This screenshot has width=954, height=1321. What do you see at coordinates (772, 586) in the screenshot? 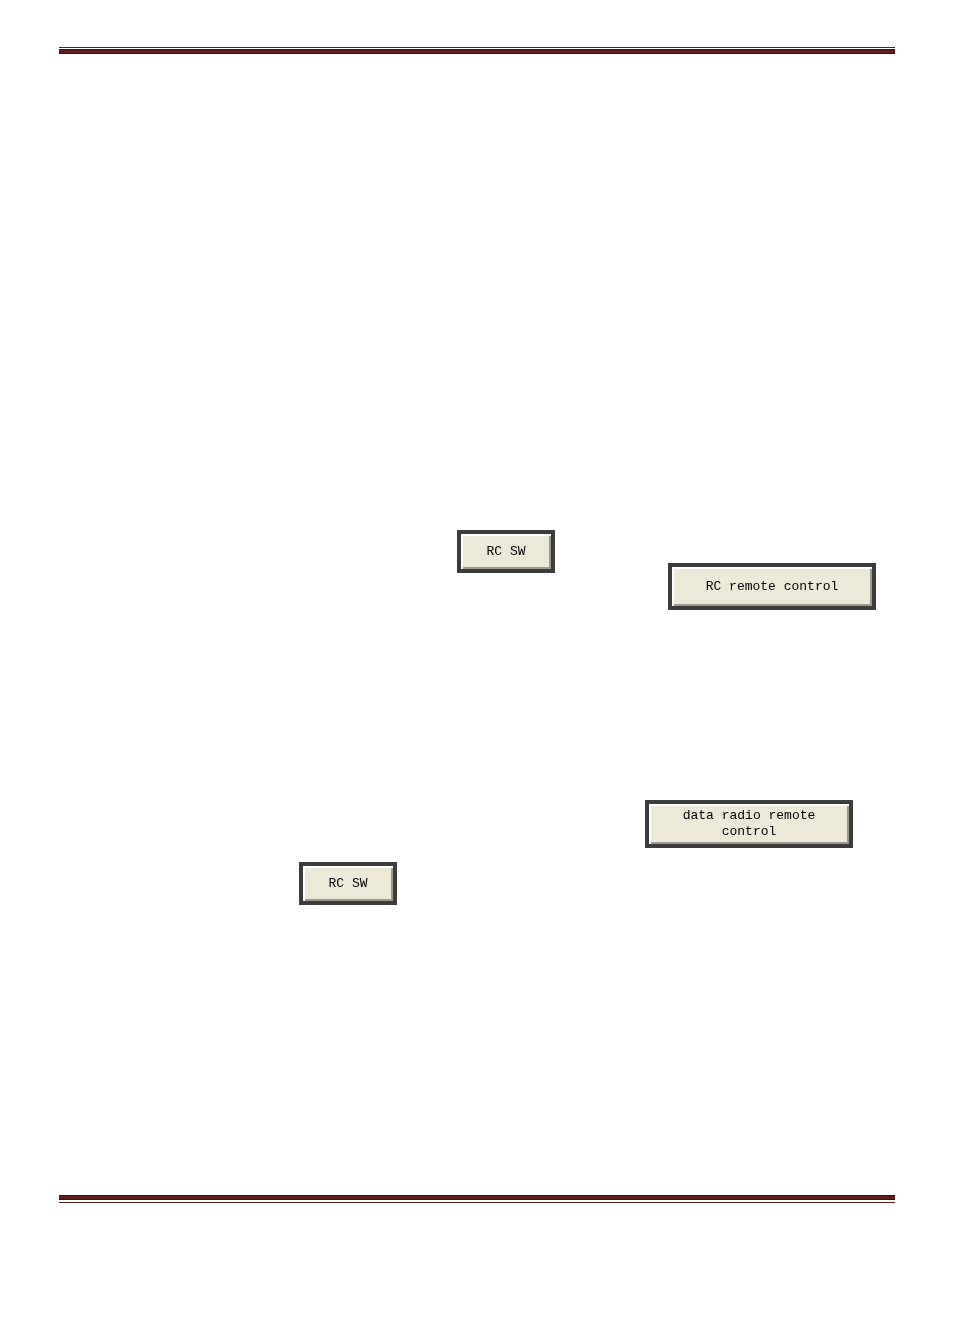
I see `rc-remote-control-button: RC remote control` at bounding box center [772, 586].